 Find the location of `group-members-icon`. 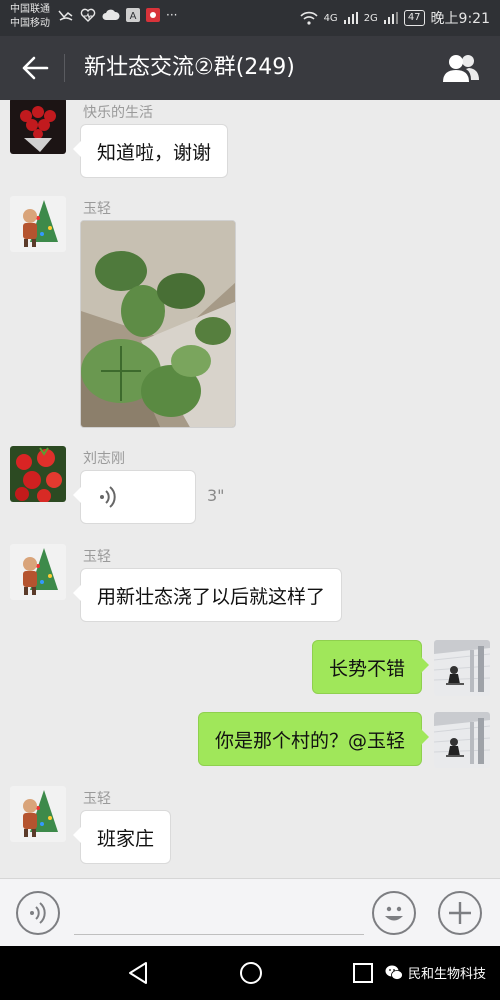

group-members-icon is located at coordinates (461, 68).